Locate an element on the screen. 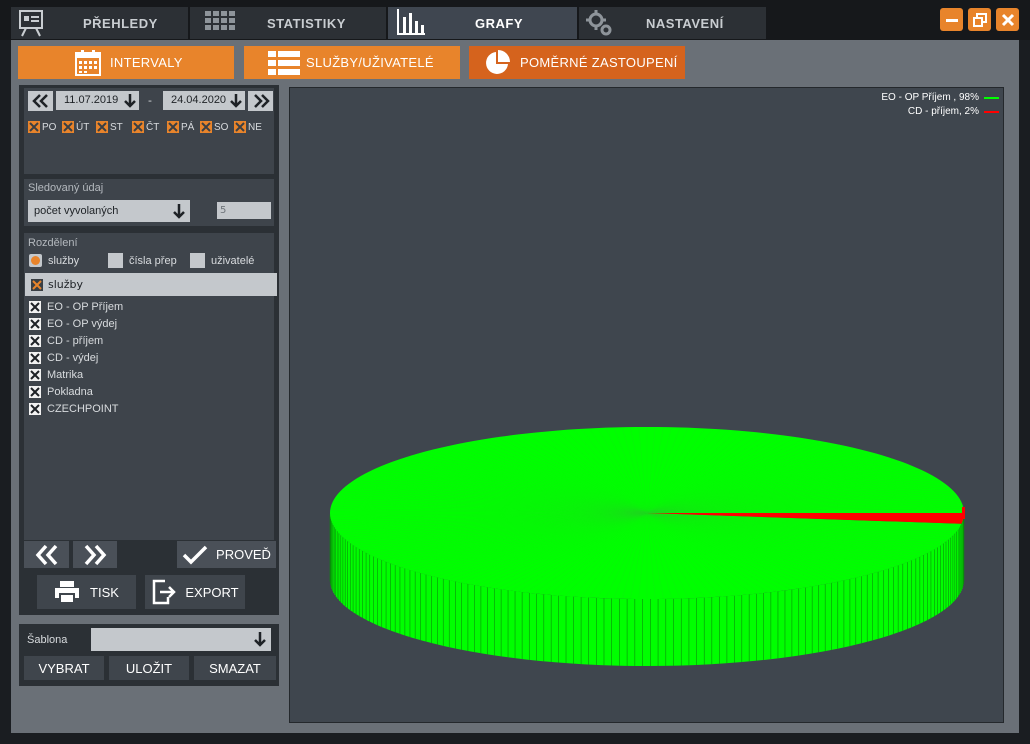 Image resolution: width=1030 pixels, height=744 pixels. service-item: EO - OP Příjem is located at coordinates (76, 307).